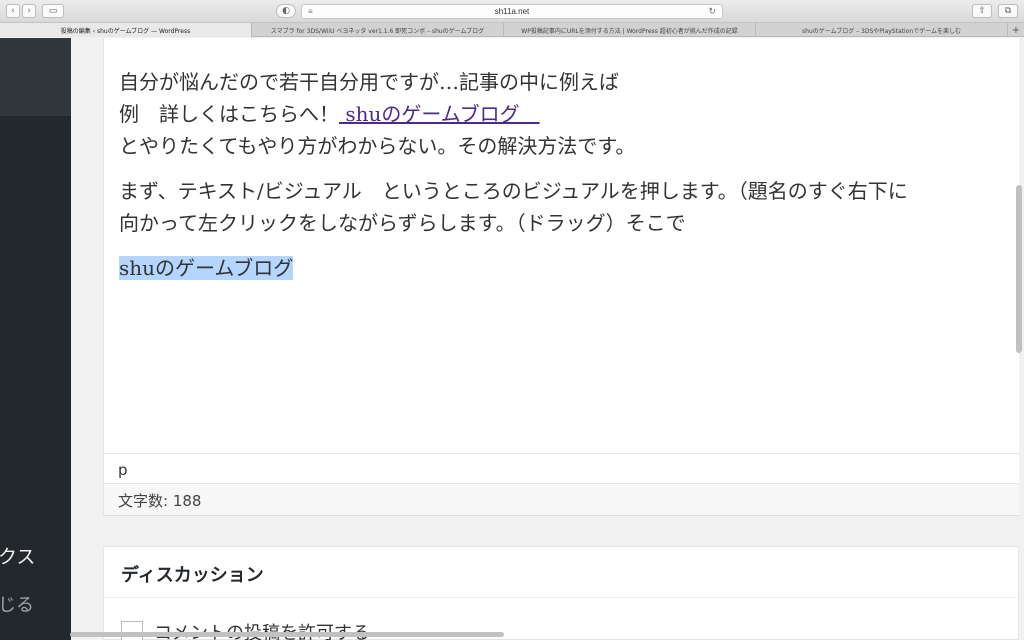 Image resolution: width=1024 pixels, height=640 pixels. I want to click on share-icon: ⇧, so click(982, 11).